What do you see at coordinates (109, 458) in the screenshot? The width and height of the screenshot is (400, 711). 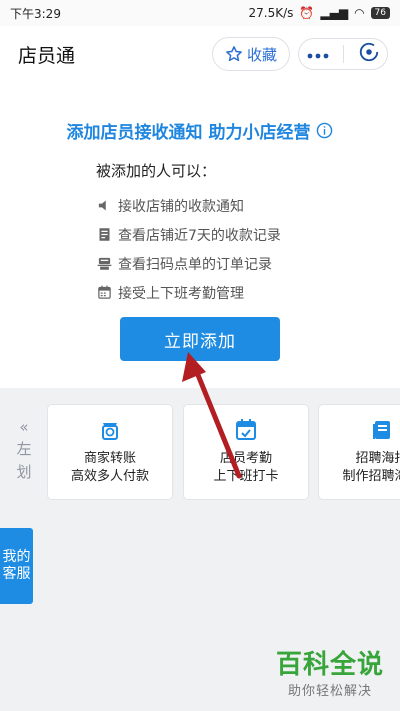 I see `card-title: 商家转账` at bounding box center [109, 458].